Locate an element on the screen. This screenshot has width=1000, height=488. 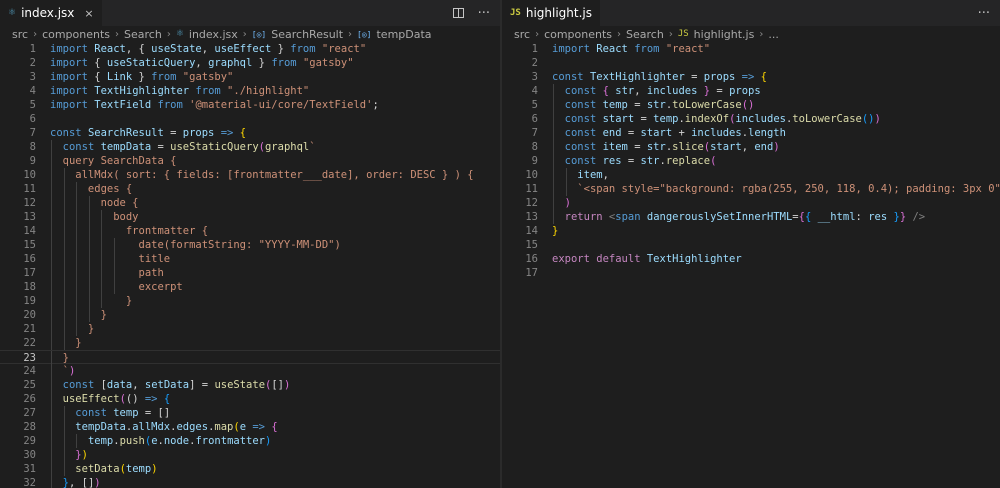
code-line: 21 } is located at coordinates (250, 329).